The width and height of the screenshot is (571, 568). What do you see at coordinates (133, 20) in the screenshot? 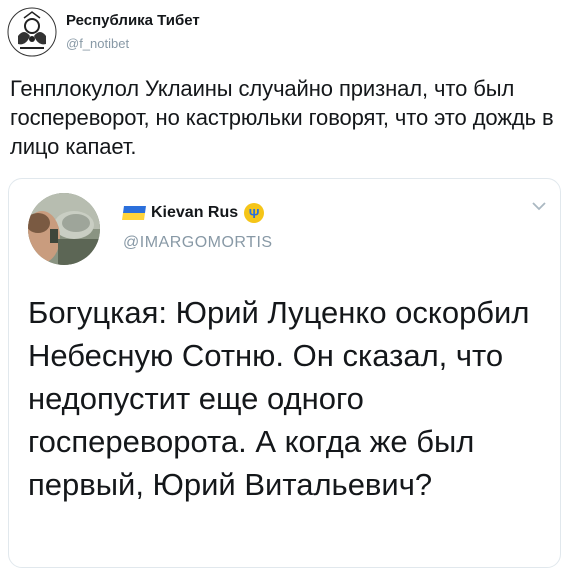
I see `author-name: Республика Тибет` at bounding box center [133, 20].